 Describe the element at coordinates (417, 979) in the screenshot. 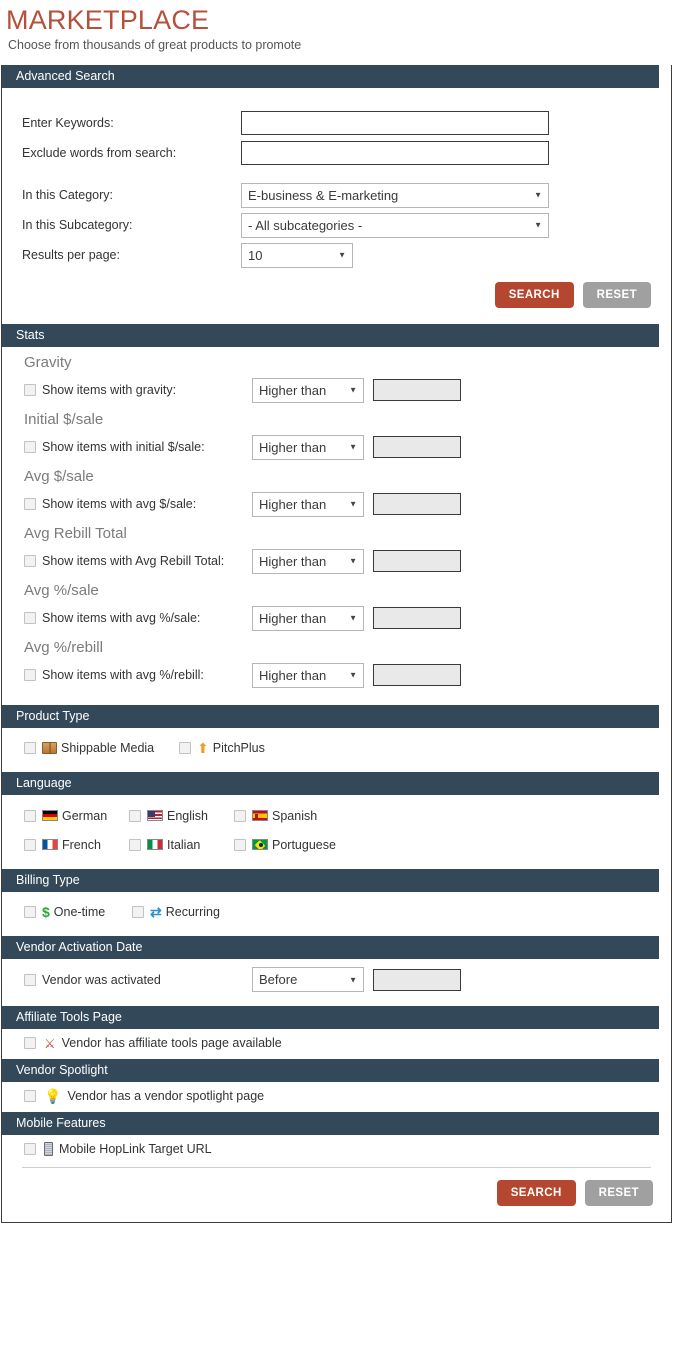

I see `vendor-activation-date-input` at that location.